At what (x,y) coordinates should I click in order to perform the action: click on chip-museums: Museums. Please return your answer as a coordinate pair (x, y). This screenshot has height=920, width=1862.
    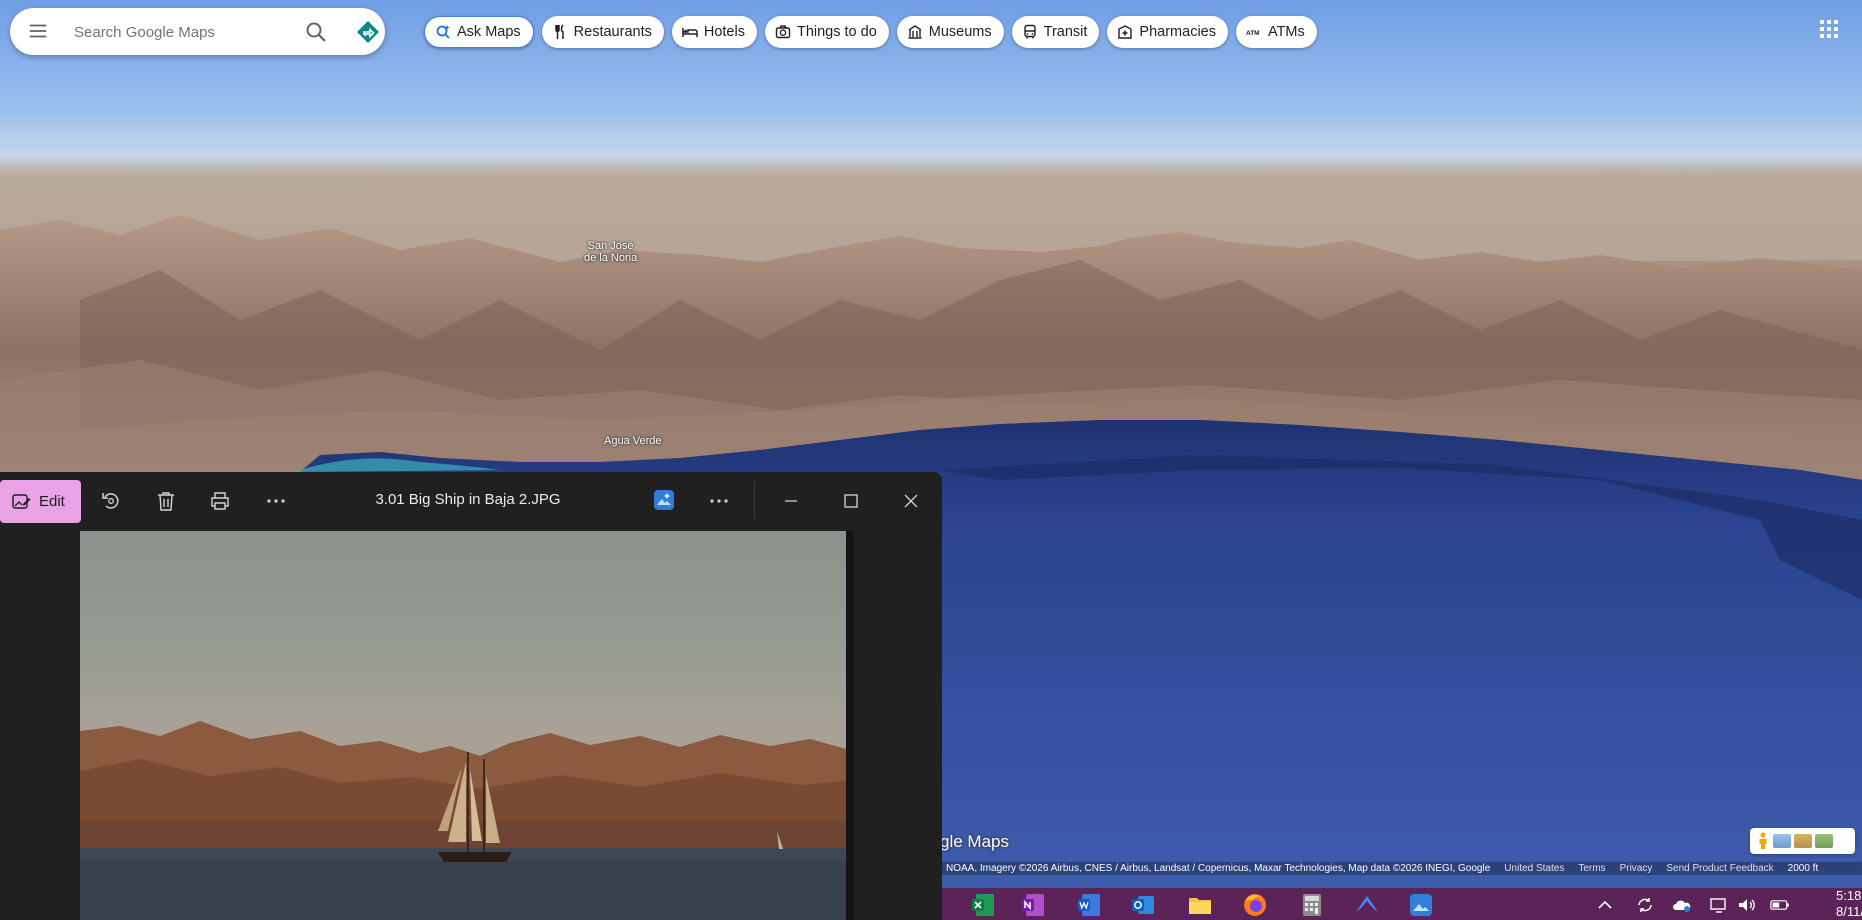
    Looking at the image, I should click on (950, 32).